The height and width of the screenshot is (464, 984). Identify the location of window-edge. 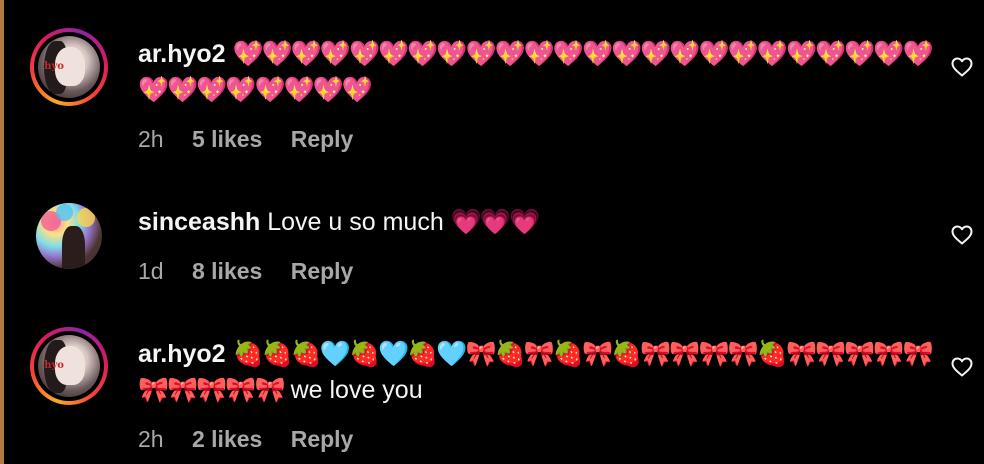
(2, 232).